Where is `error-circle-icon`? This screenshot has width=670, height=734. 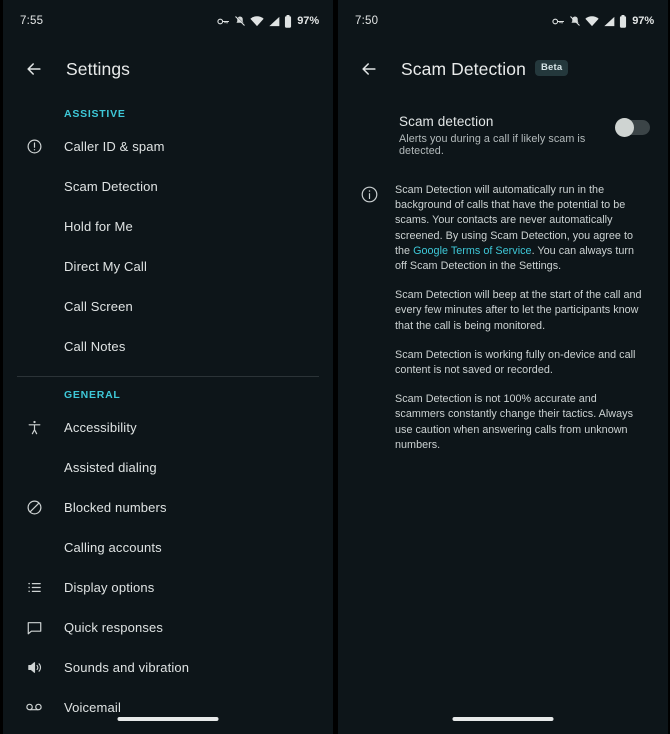 error-circle-icon is located at coordinates (34, 146).